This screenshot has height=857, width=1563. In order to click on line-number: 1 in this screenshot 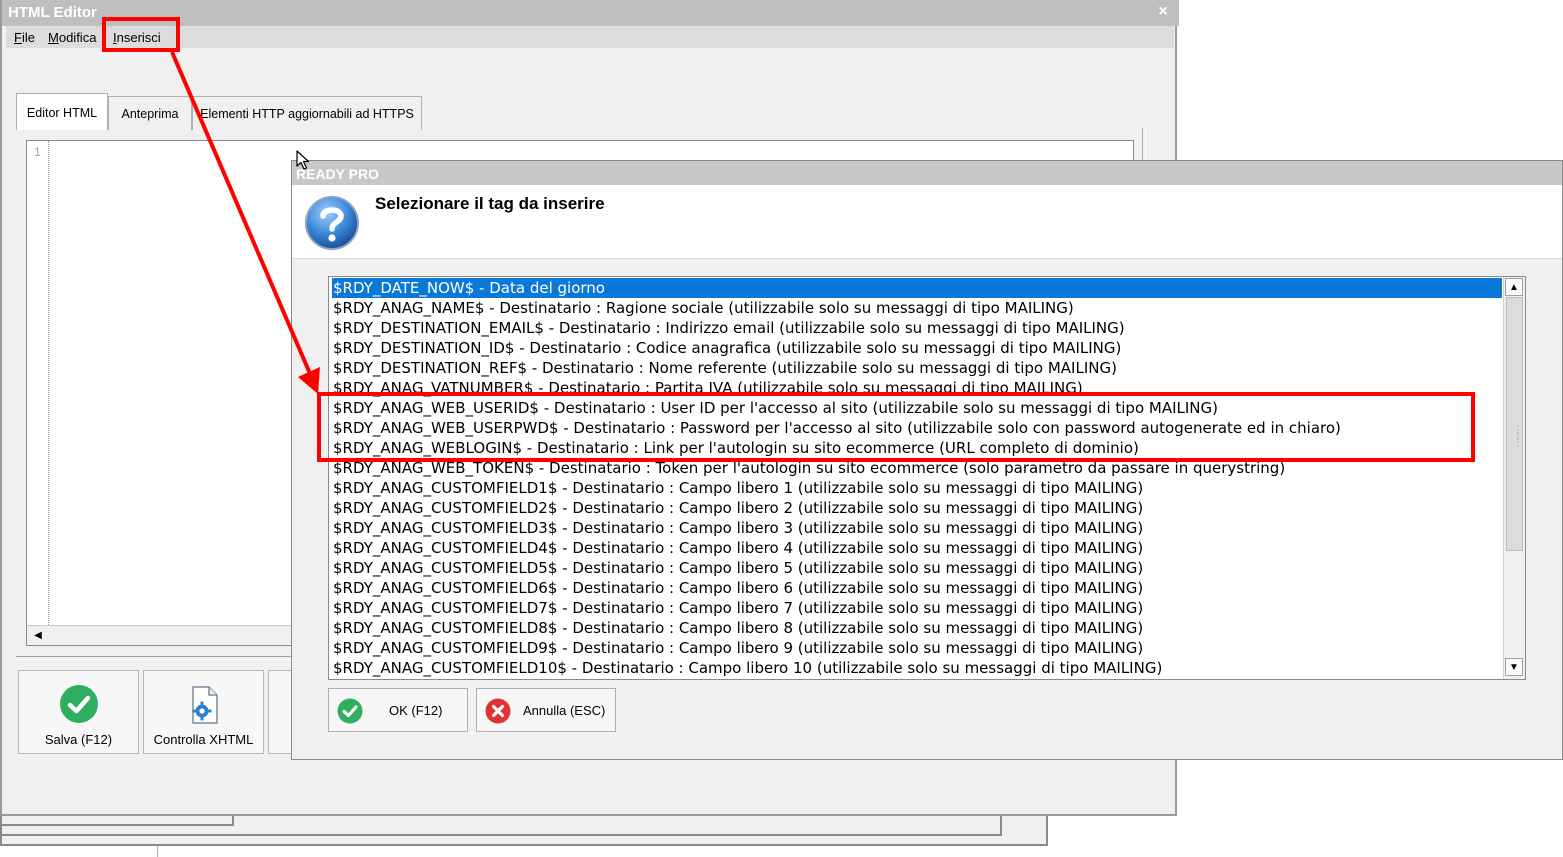, I will do `click(37, 152)`.